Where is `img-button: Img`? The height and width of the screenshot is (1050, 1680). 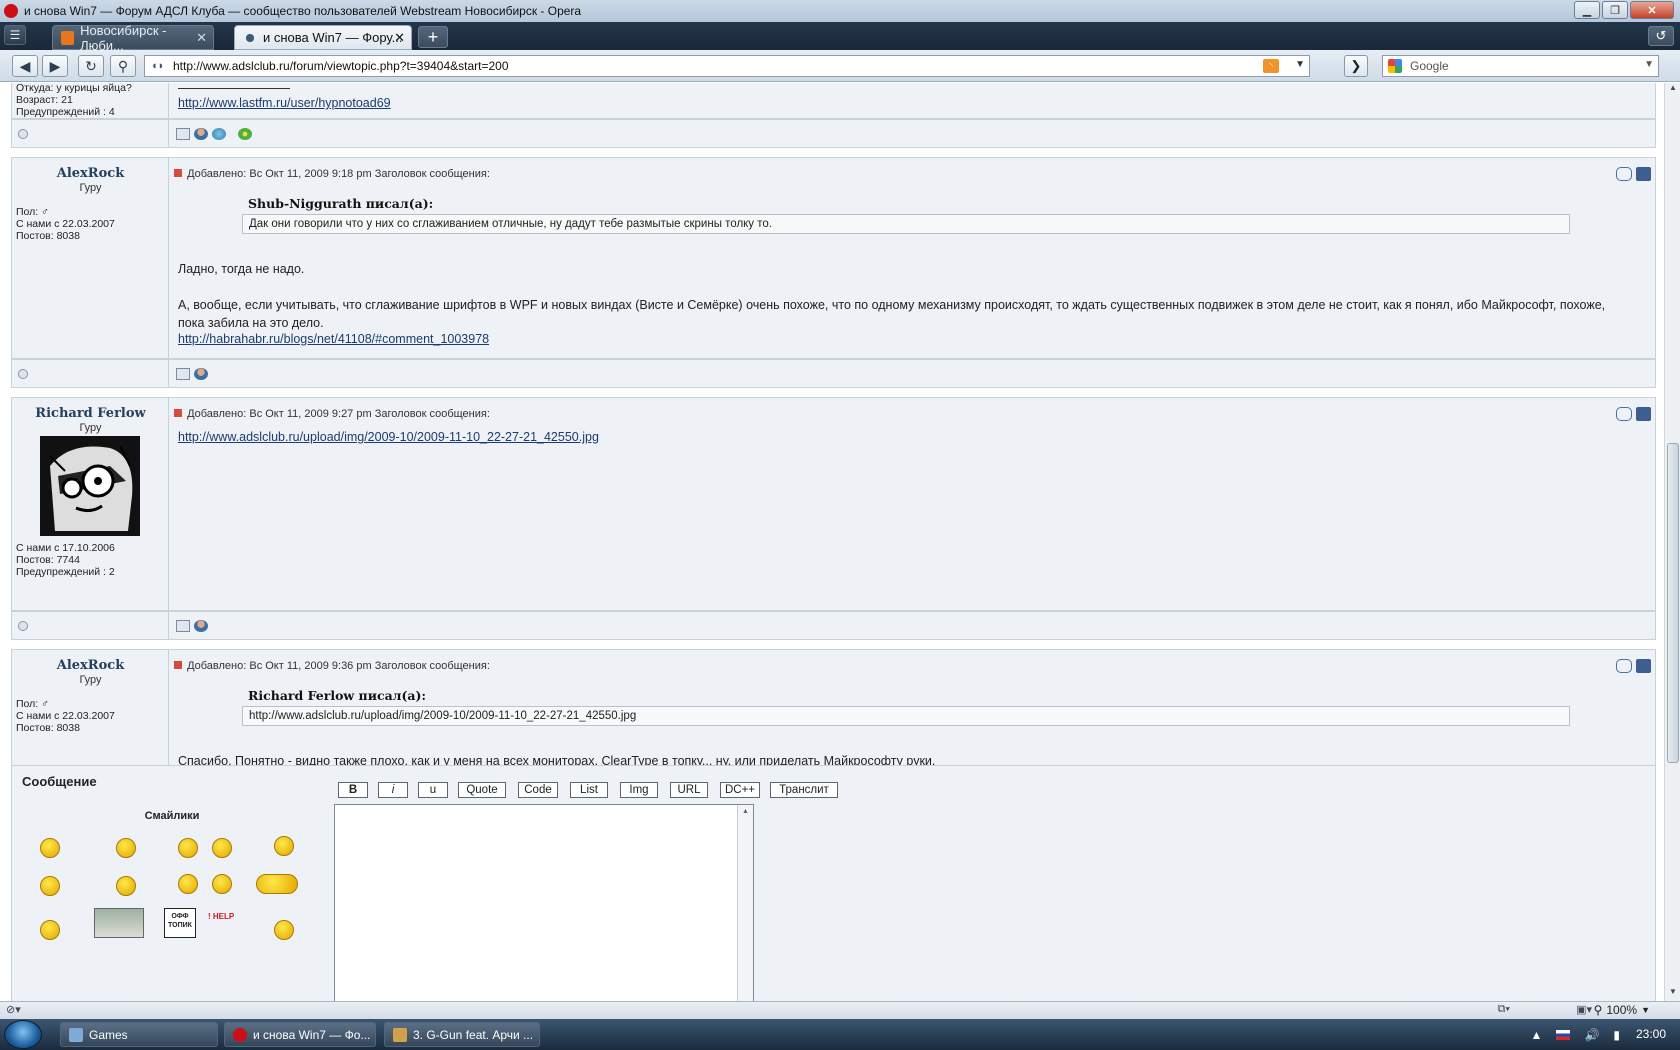
img-button: Img is located at coordinates (639, 790).